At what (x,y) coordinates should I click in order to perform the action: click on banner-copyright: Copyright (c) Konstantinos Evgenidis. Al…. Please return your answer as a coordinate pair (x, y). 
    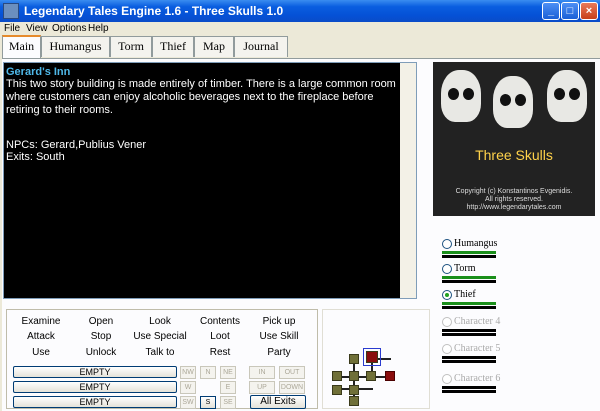
    Looking at the image, I should click on (514, 199).